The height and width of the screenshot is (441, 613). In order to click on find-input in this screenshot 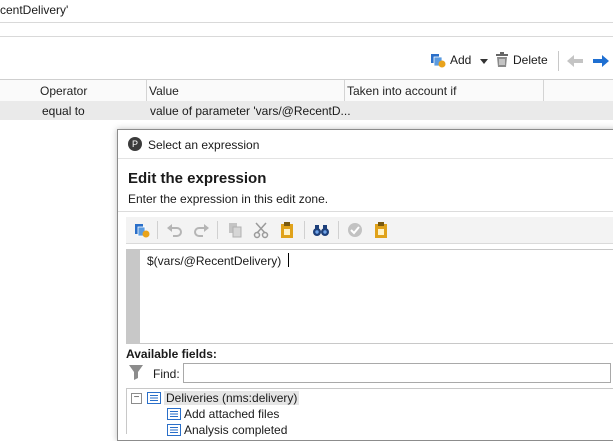, I will do `click(397, 373)`.